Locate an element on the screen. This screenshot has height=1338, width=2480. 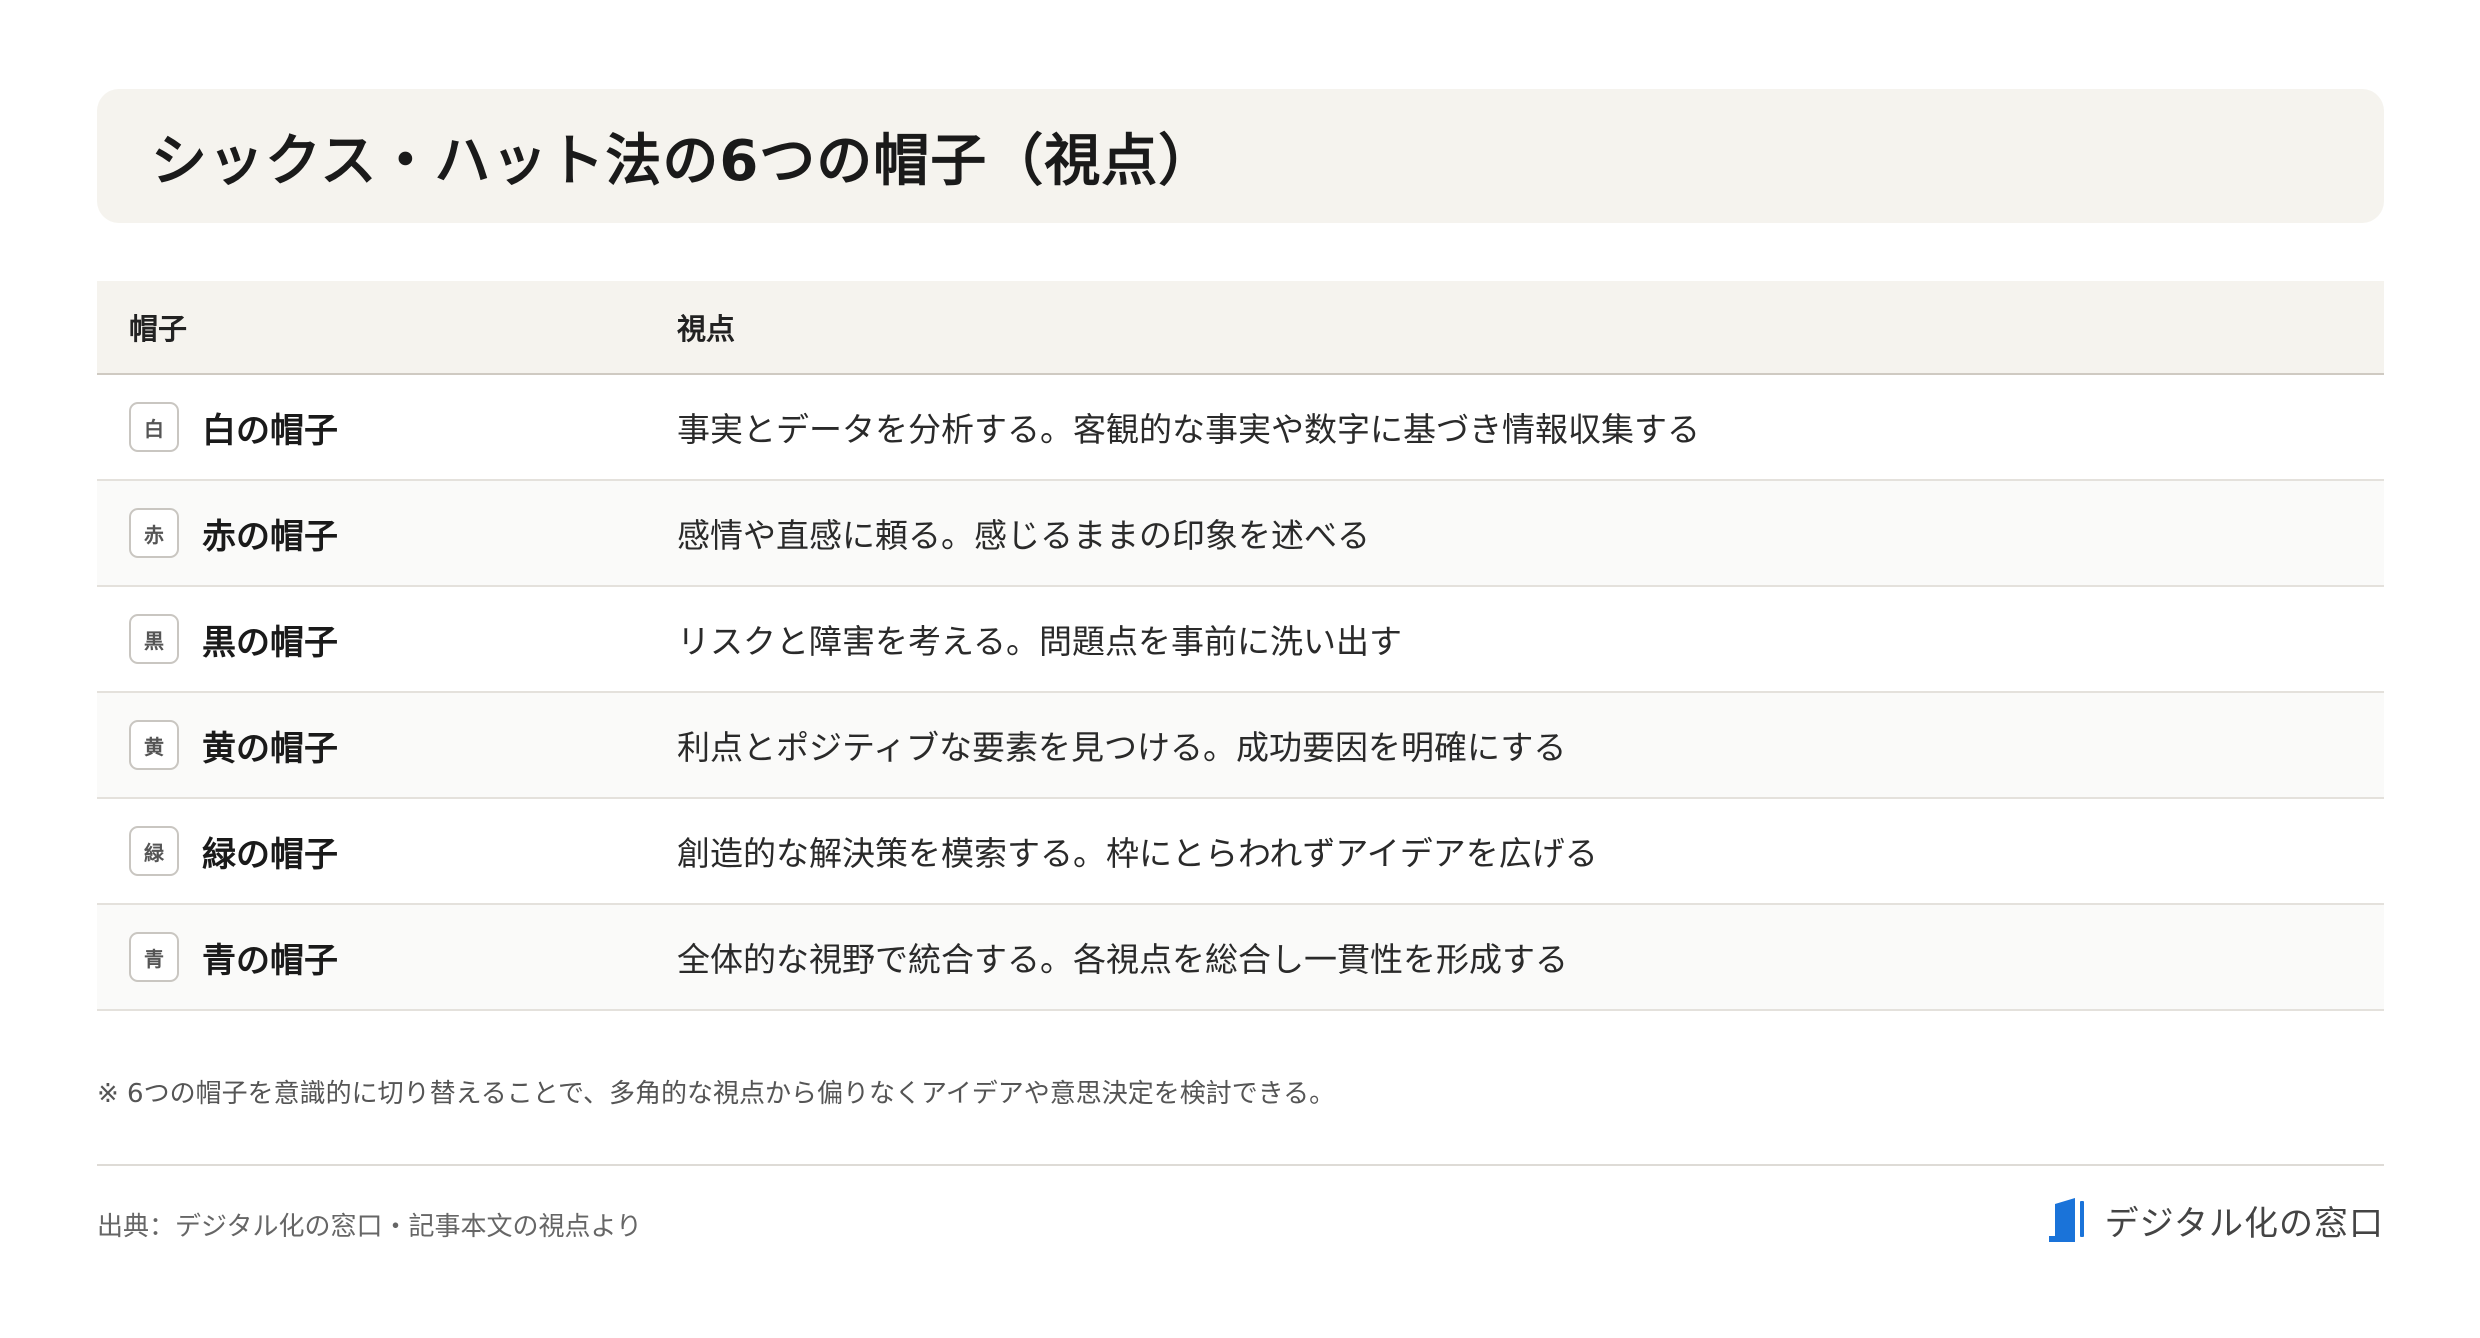
view-text: 創造的な解決策を模索する。枠にとらわれずアイデアを広げる is located at coordinates (1137, 853).